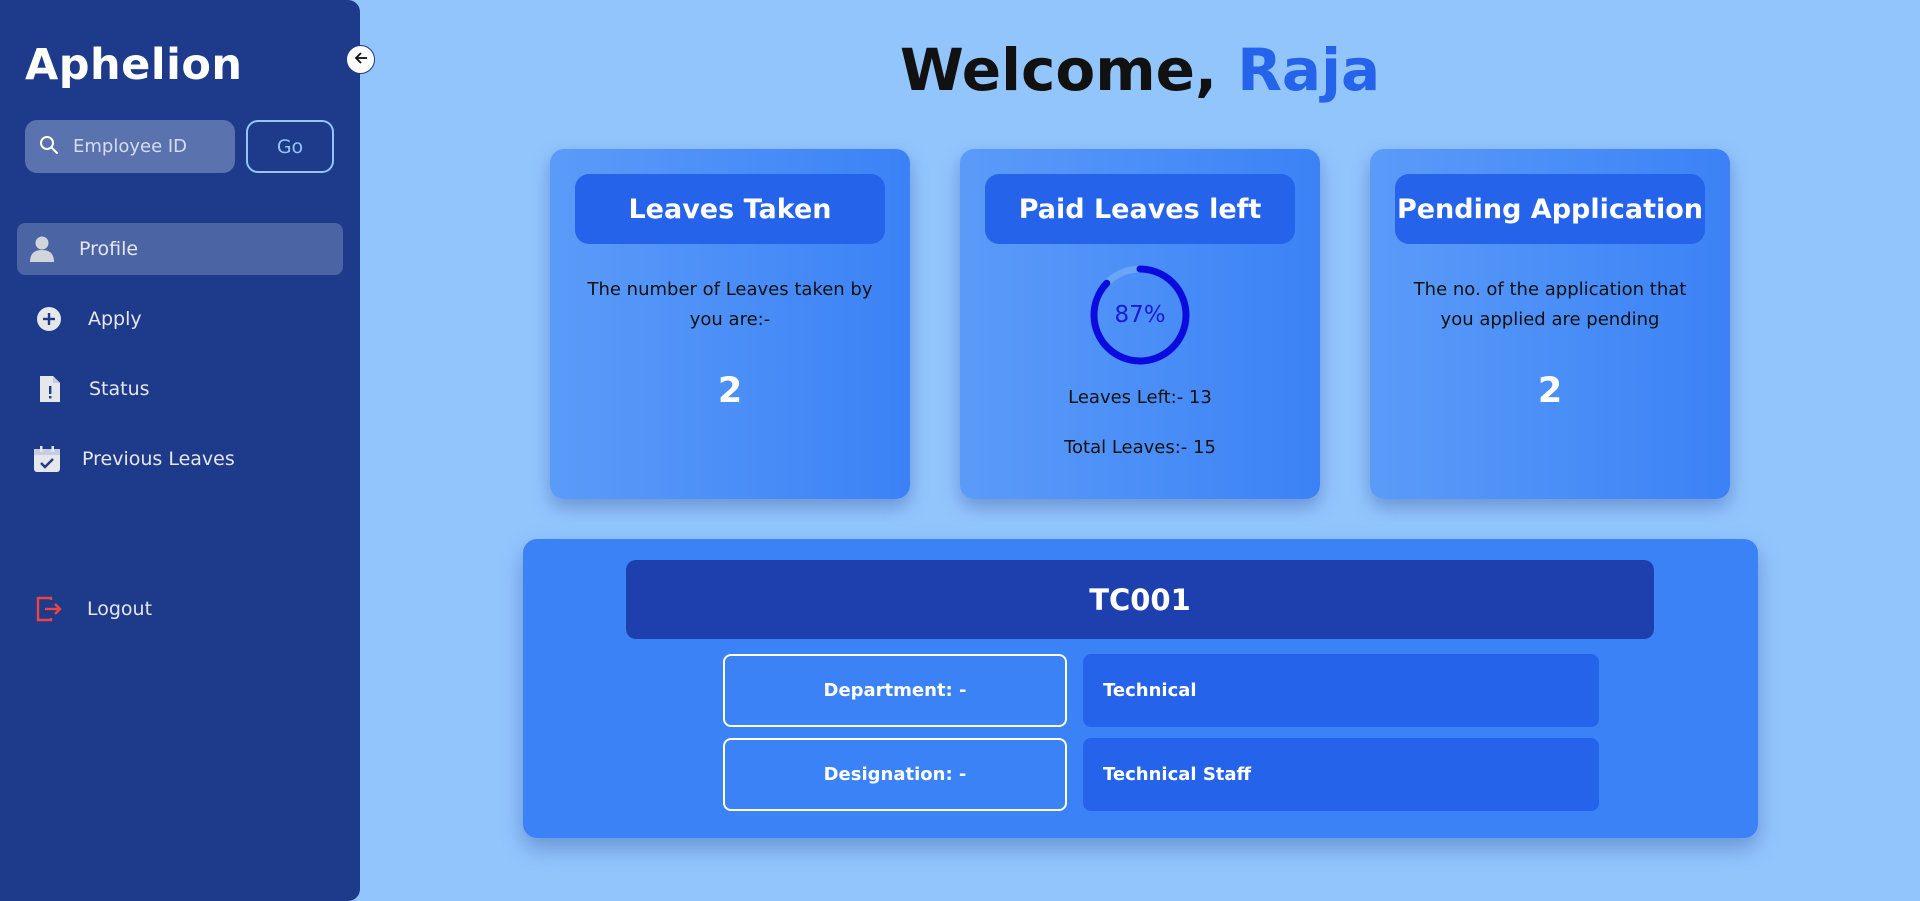 This screenshot has width=1920, height=901. I want to click on calendar-check-icon, so click(47, 459).